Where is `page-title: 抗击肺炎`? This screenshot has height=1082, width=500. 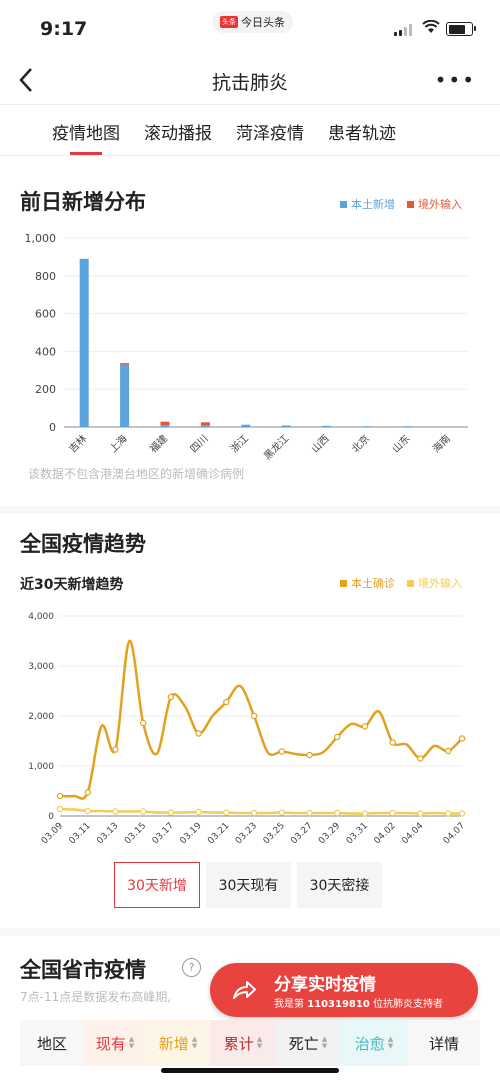
page-title: 抗击肺炎 is located at coordinates (249, 83).